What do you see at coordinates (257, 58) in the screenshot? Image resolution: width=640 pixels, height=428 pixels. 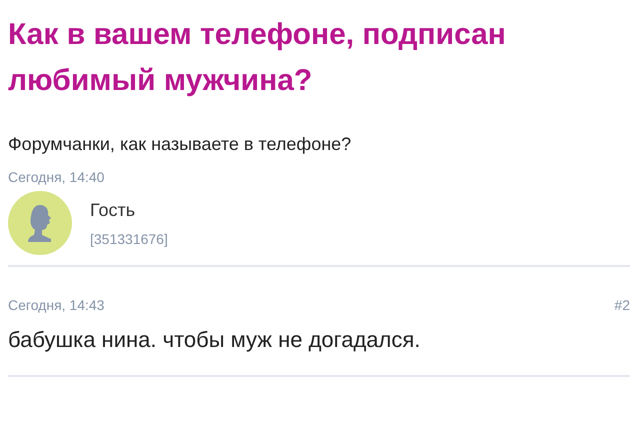 I see `topic-title: Как в вашем телефоне, подписан любимый мужчина?` at bounding box center [257, 58].